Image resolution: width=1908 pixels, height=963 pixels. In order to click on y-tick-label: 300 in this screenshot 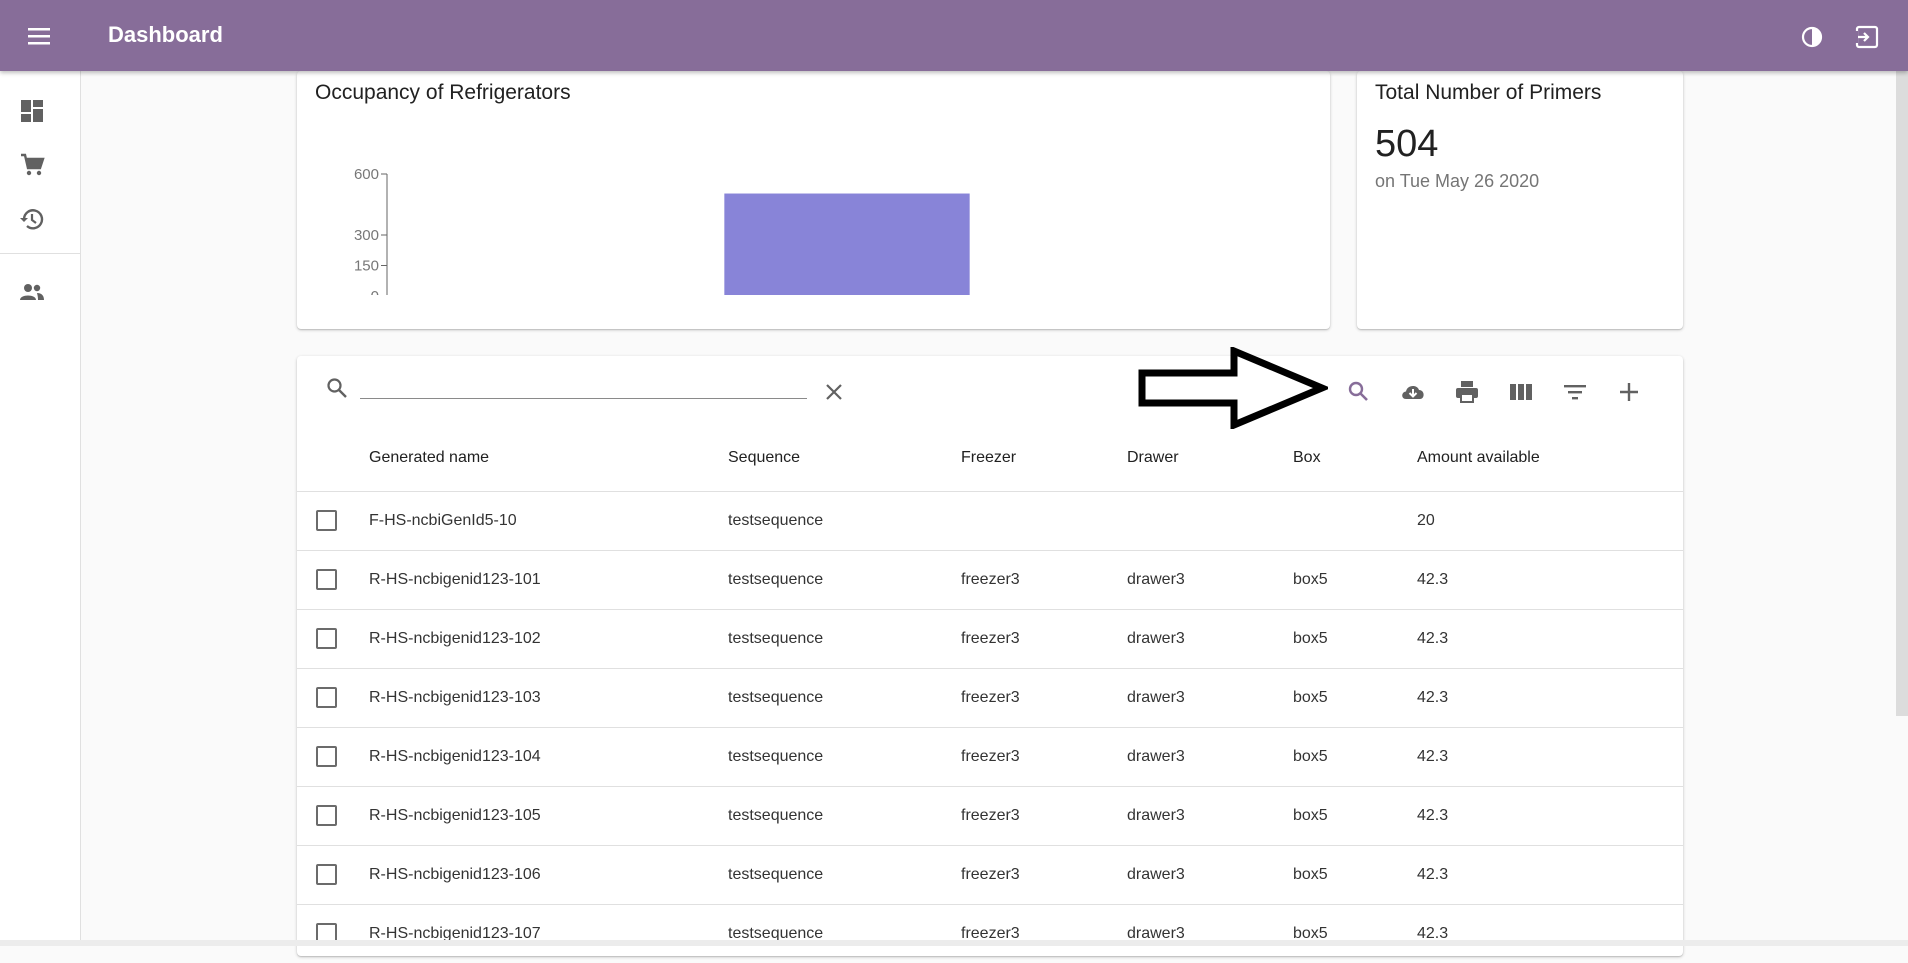, I will do `click(366, 235)`.